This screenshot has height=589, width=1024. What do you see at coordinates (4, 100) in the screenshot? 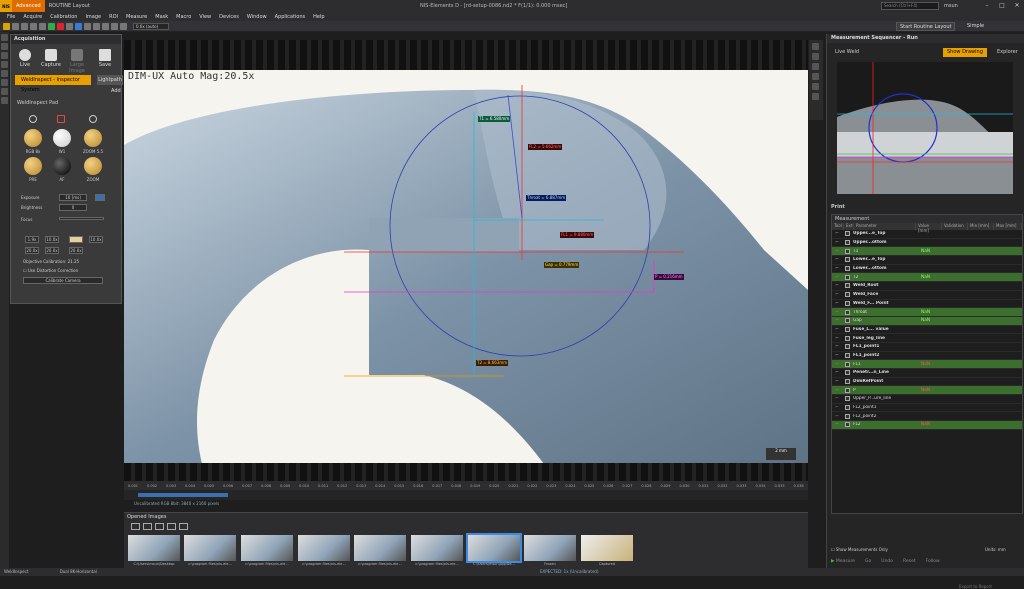
I see `dock-info-icon` at bounding box center [4, 100].